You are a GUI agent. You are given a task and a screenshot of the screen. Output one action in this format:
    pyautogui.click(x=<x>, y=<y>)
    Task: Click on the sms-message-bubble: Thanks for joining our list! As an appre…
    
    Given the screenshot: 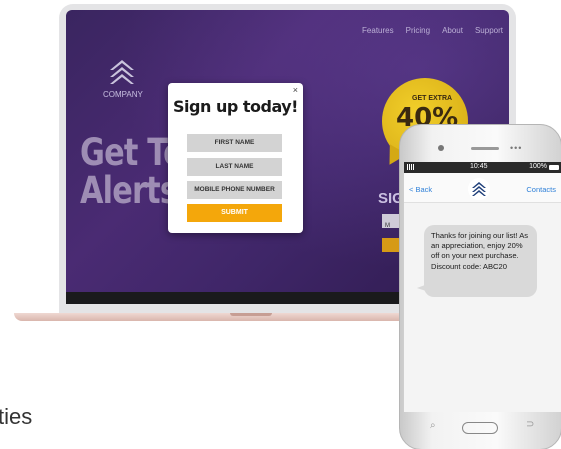 What is the action you would take?
    pyautogui.click(x=480, y=261)
    